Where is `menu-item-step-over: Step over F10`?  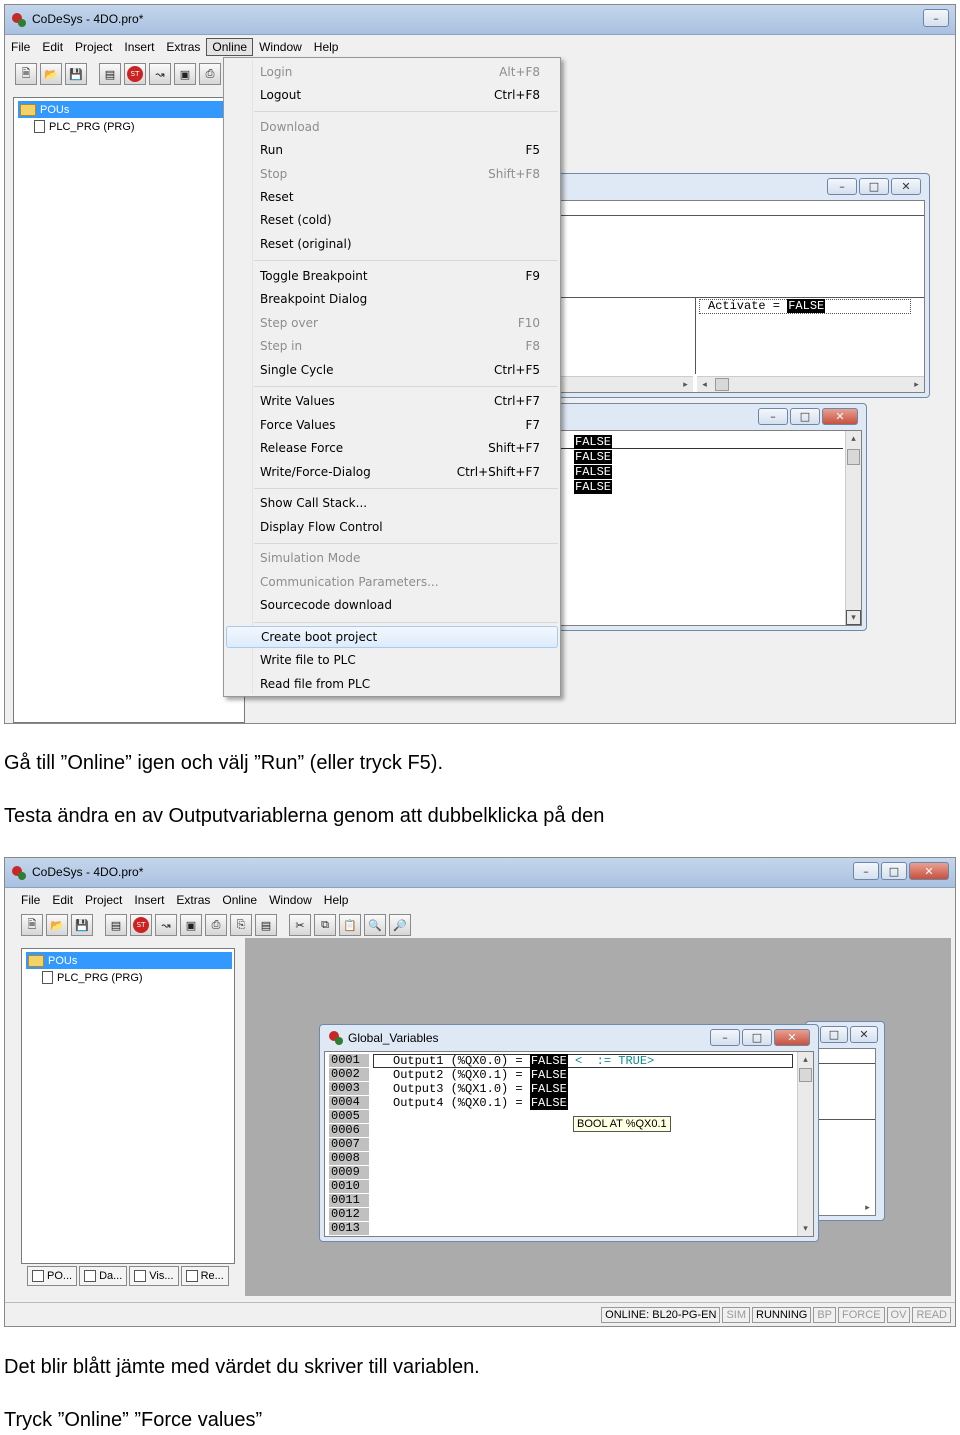 menu-item-step-over: Step over F10 is located at coordinates (392, 323).